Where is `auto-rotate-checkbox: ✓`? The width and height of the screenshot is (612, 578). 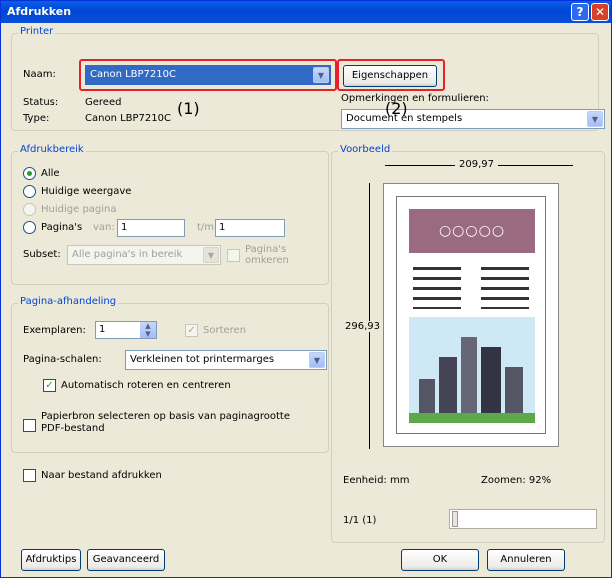
auto-rotate-checkbox: ✓ is located at coordinates (49, 385).